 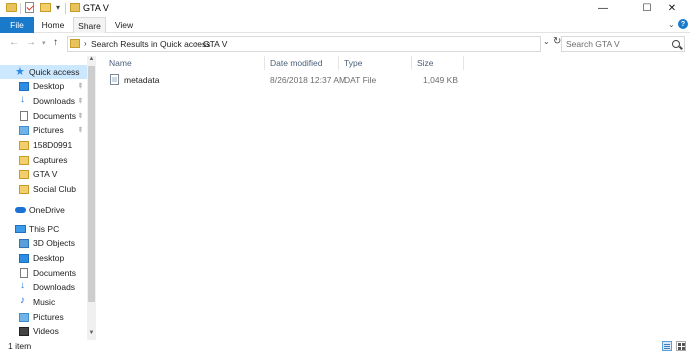 I want to click on column-header-type: Type, so click(x=353, y=63).